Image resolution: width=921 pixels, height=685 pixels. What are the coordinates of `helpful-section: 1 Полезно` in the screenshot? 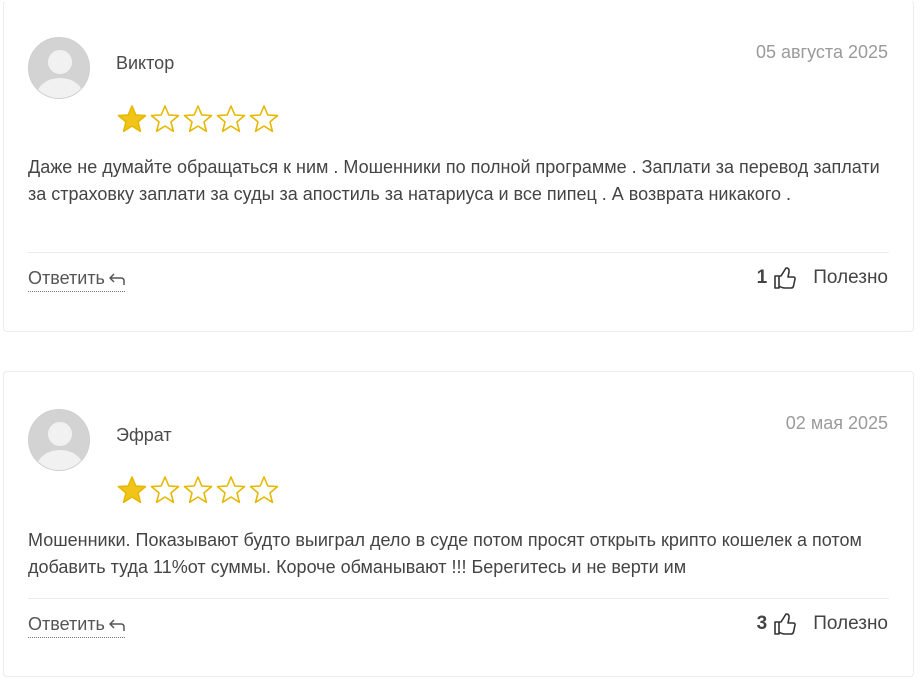 It's located at (822, 278).